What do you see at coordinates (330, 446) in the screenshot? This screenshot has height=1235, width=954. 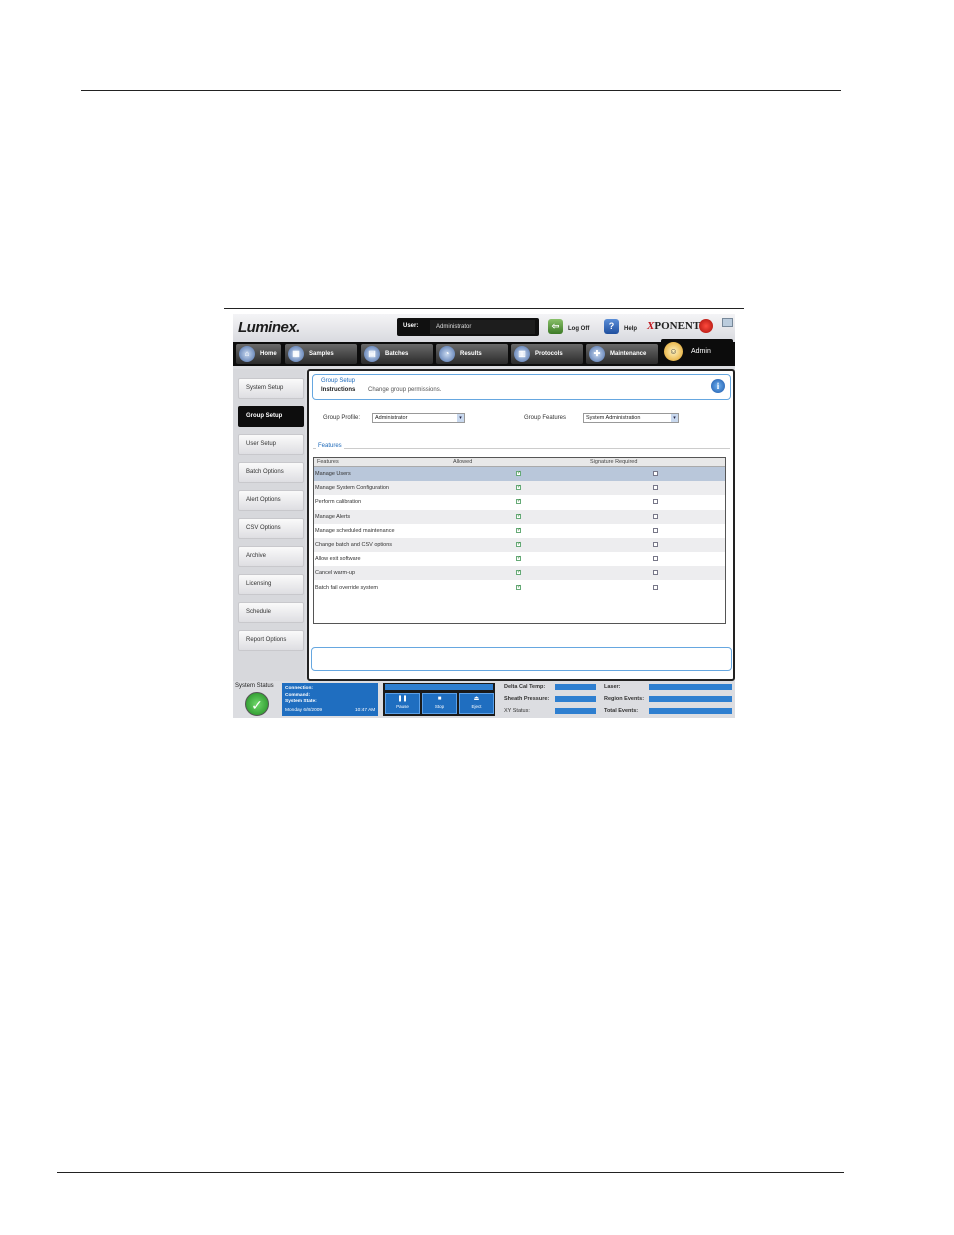 I see `features-legend: Features` at bounding box center [330, 446].